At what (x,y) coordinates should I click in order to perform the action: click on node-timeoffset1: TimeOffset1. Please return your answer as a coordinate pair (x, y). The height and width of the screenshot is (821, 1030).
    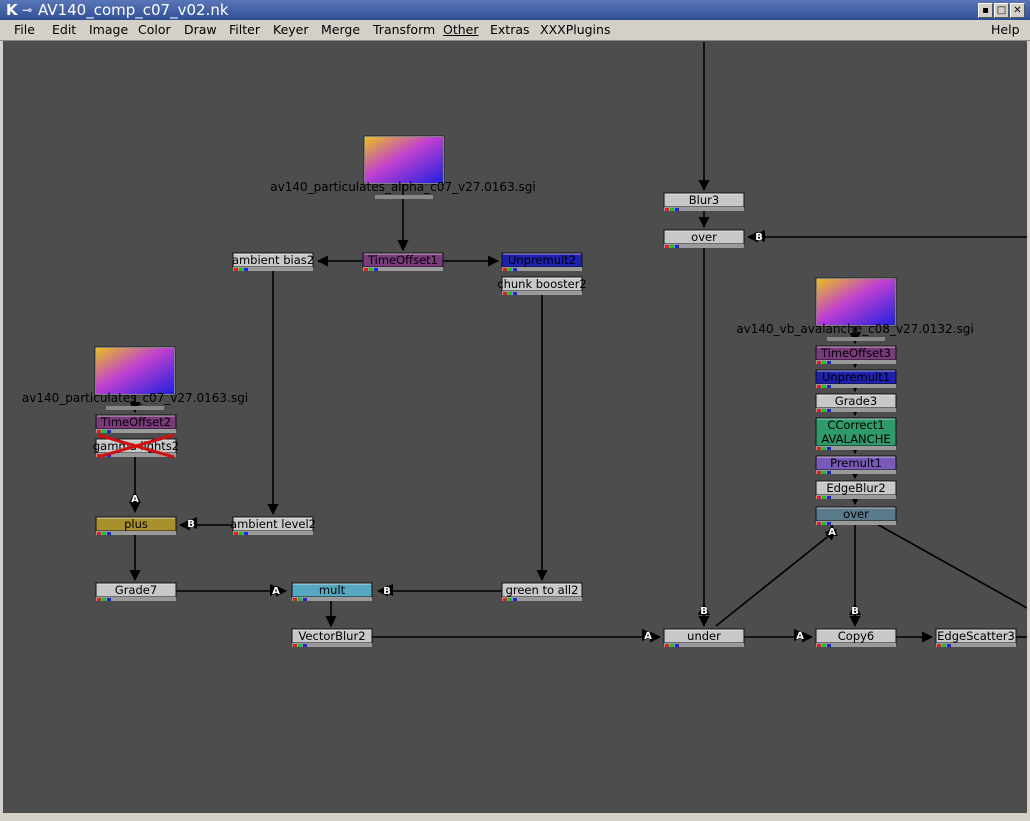
    Looking at the image, I should click on (403, 261).